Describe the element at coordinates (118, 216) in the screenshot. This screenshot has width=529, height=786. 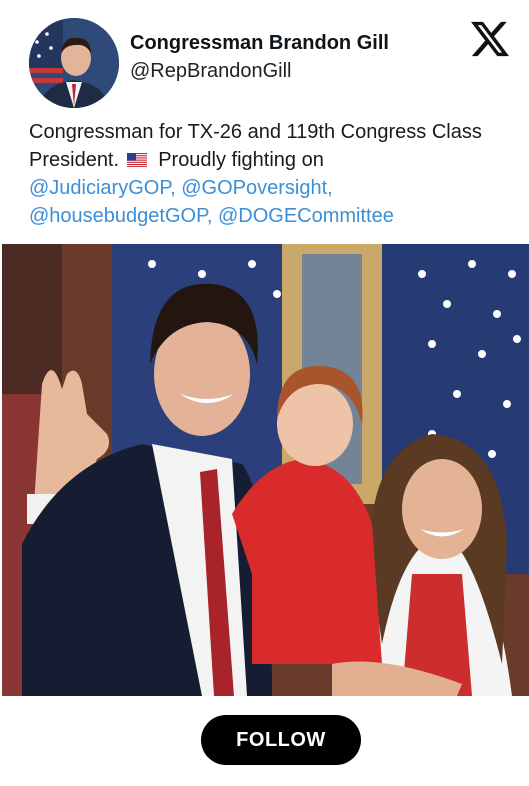
I see `mention-link: @housebudgetGOP` at that location.